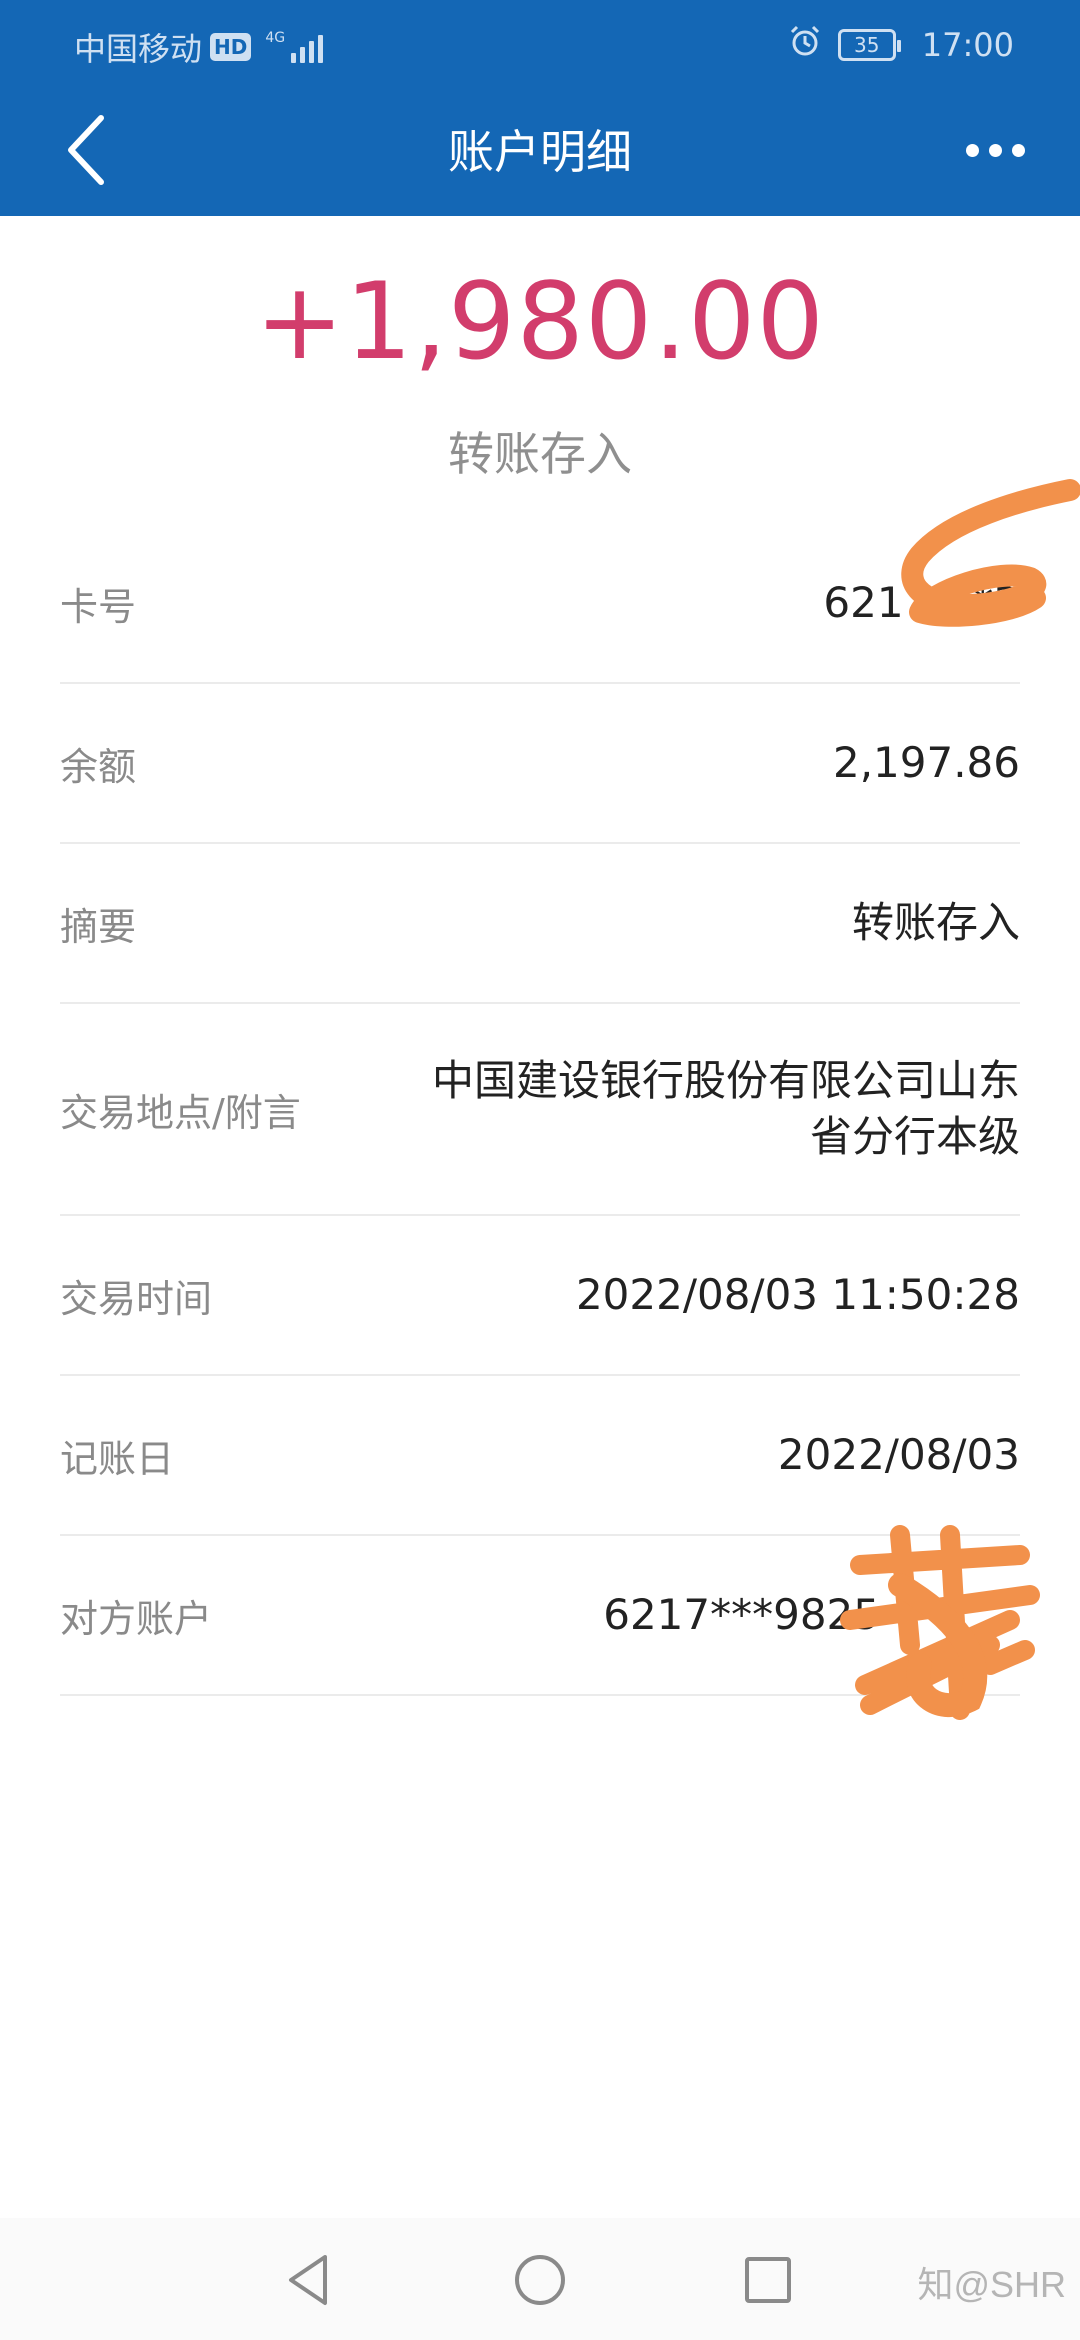 The height and width of the screenshot is (2340, 1080). I want to click on status-bar: 中国移动 HD 4G 35 17:00, so click(540, 45).